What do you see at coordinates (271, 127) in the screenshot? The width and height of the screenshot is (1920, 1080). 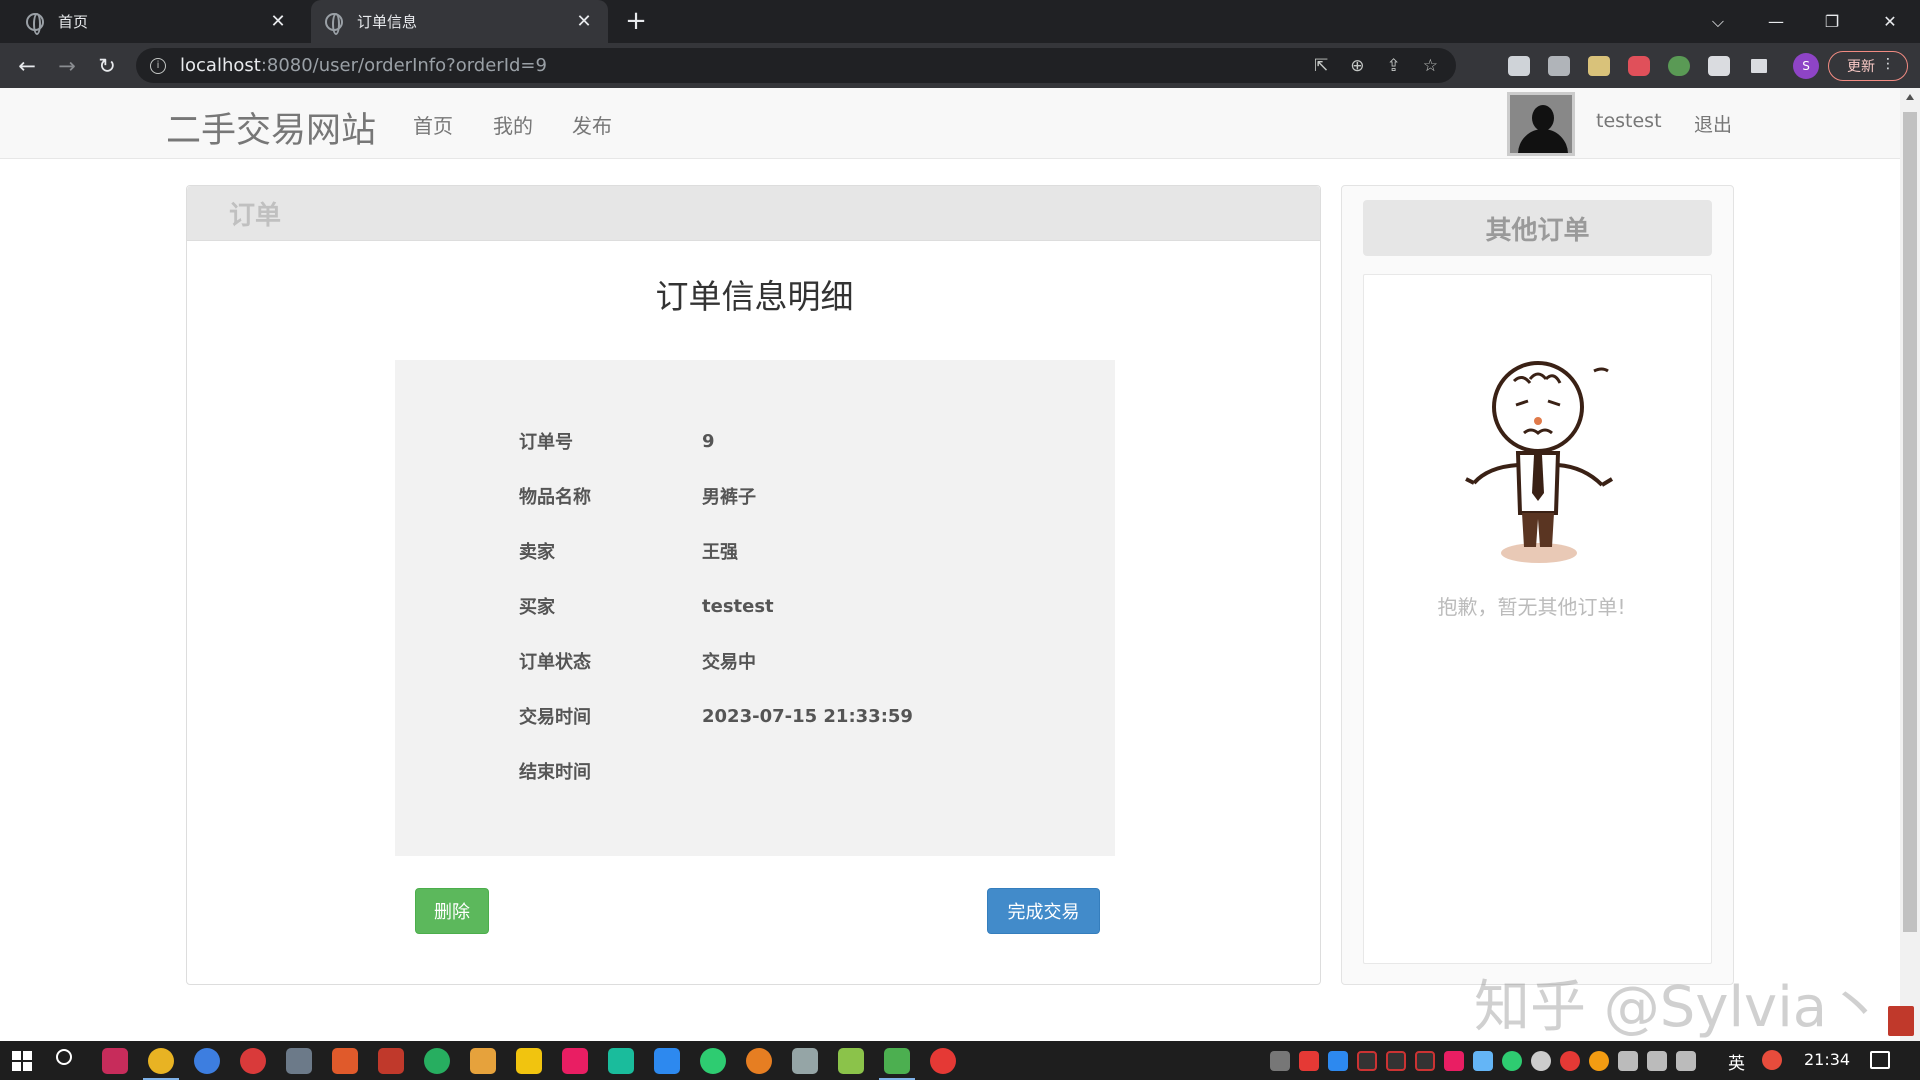 I see `site-brand: 二手交易网站` at bounding box center [271, 127].